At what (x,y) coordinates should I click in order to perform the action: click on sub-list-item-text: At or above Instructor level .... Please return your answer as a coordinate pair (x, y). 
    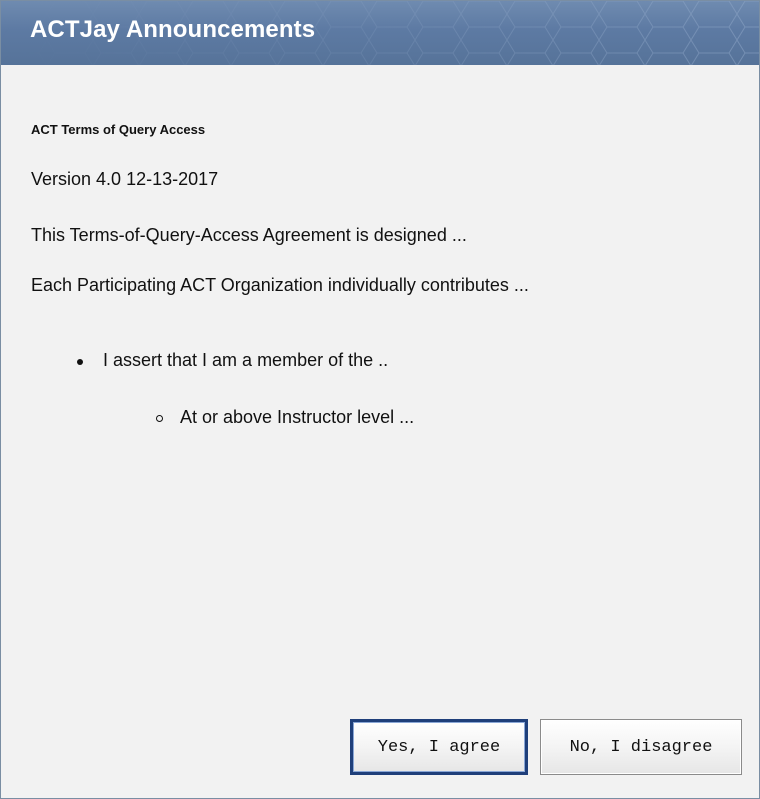
    Looking at the image, I should click on (297, 417).